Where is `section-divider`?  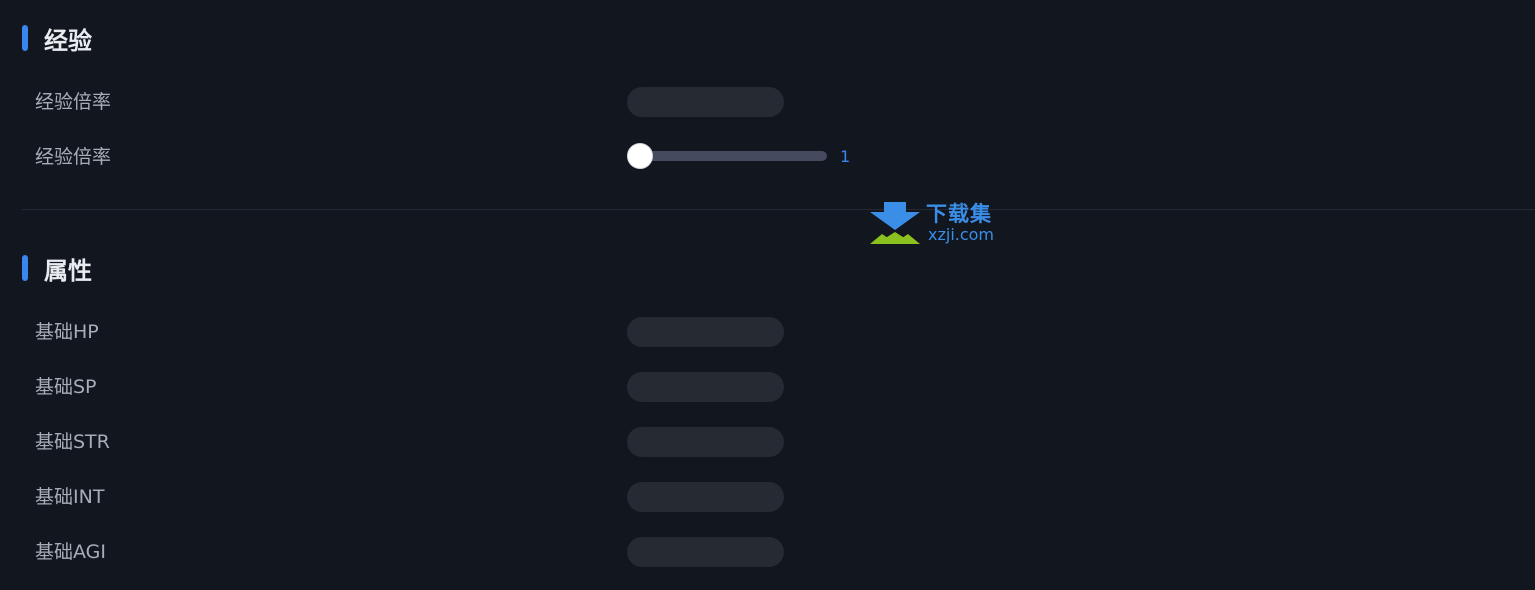 section-divider is located at coordinates (778, 209).